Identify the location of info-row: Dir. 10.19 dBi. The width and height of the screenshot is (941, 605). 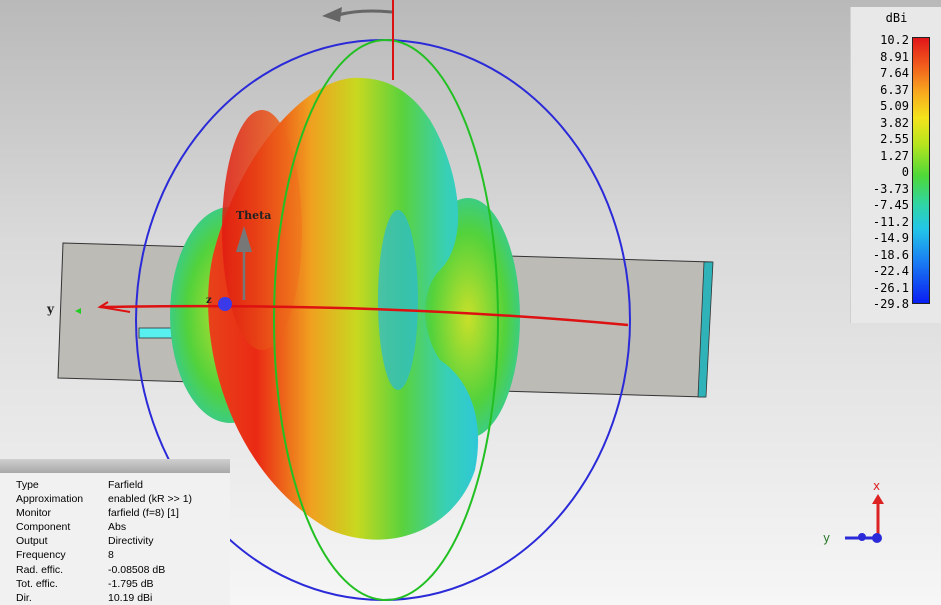
(104, 598).